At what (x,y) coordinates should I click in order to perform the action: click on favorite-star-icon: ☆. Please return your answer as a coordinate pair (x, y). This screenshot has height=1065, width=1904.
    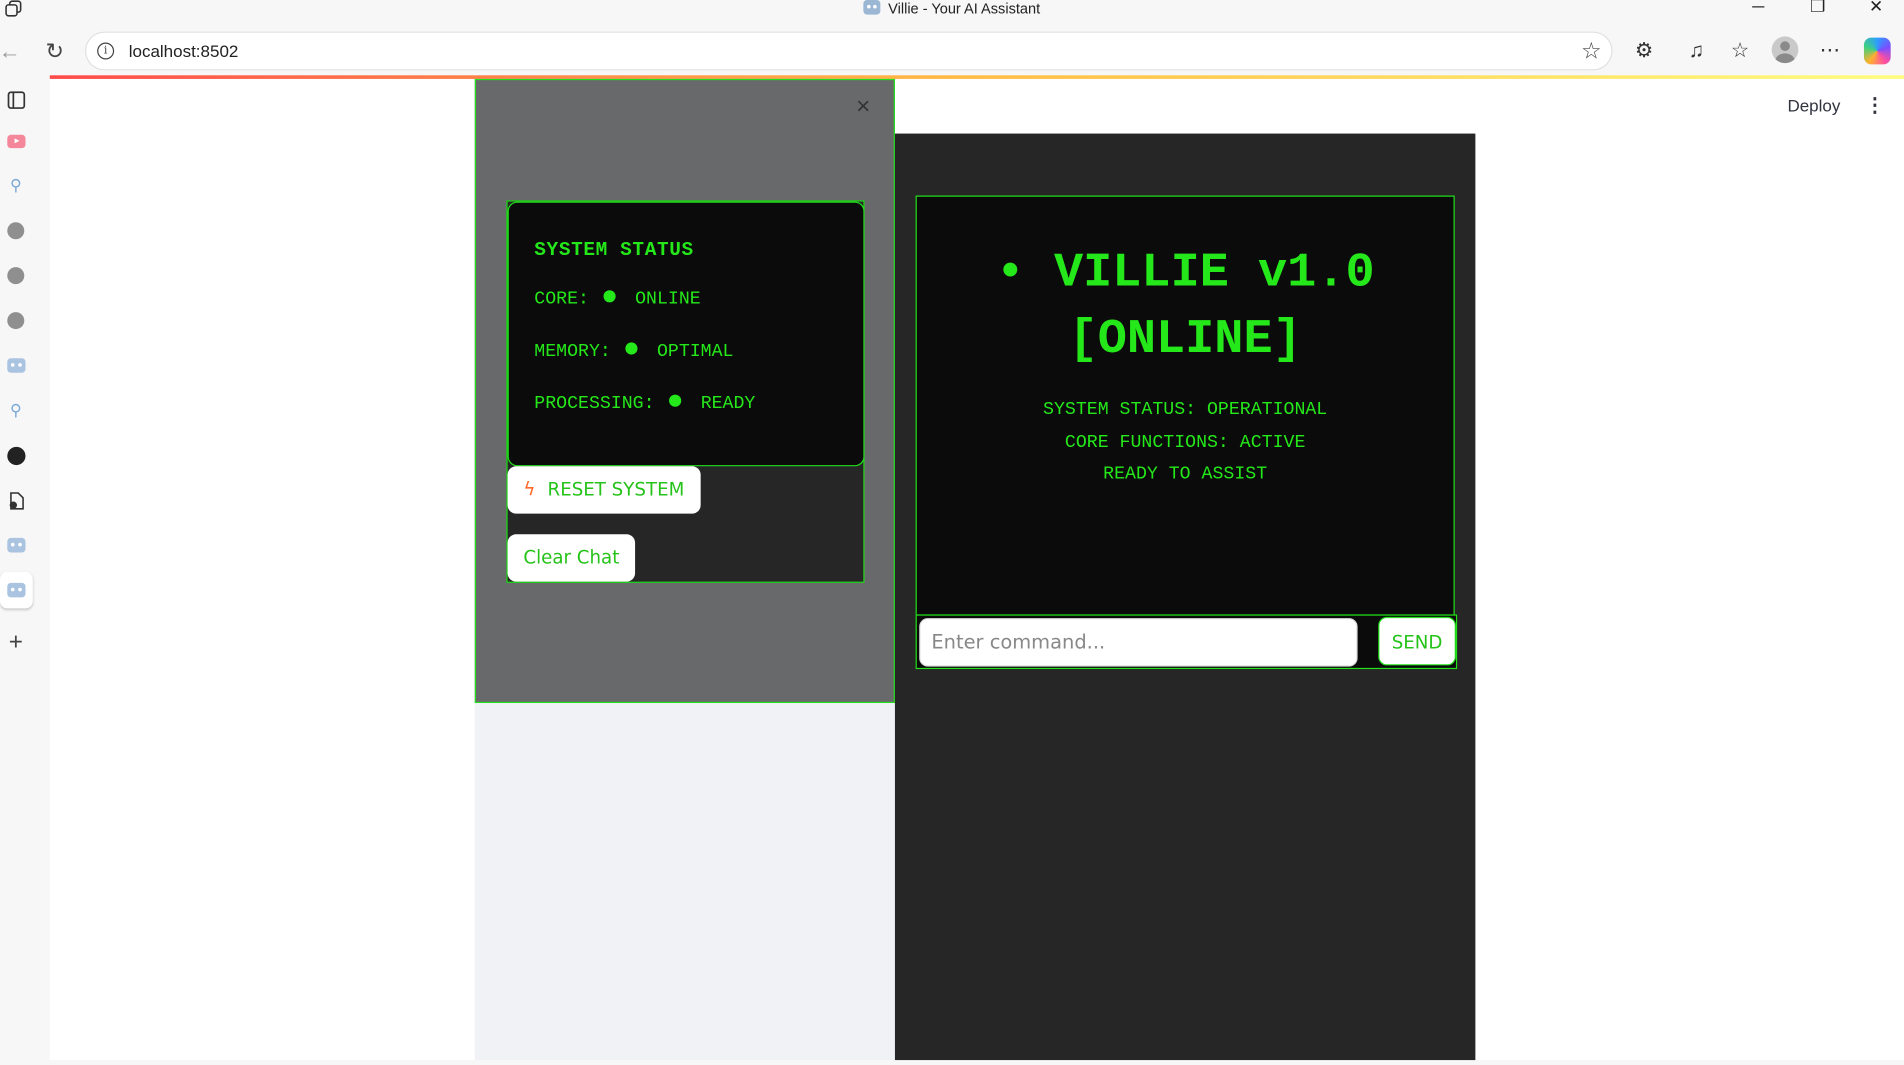
    Looking at the image, I should click on (1591, 52).